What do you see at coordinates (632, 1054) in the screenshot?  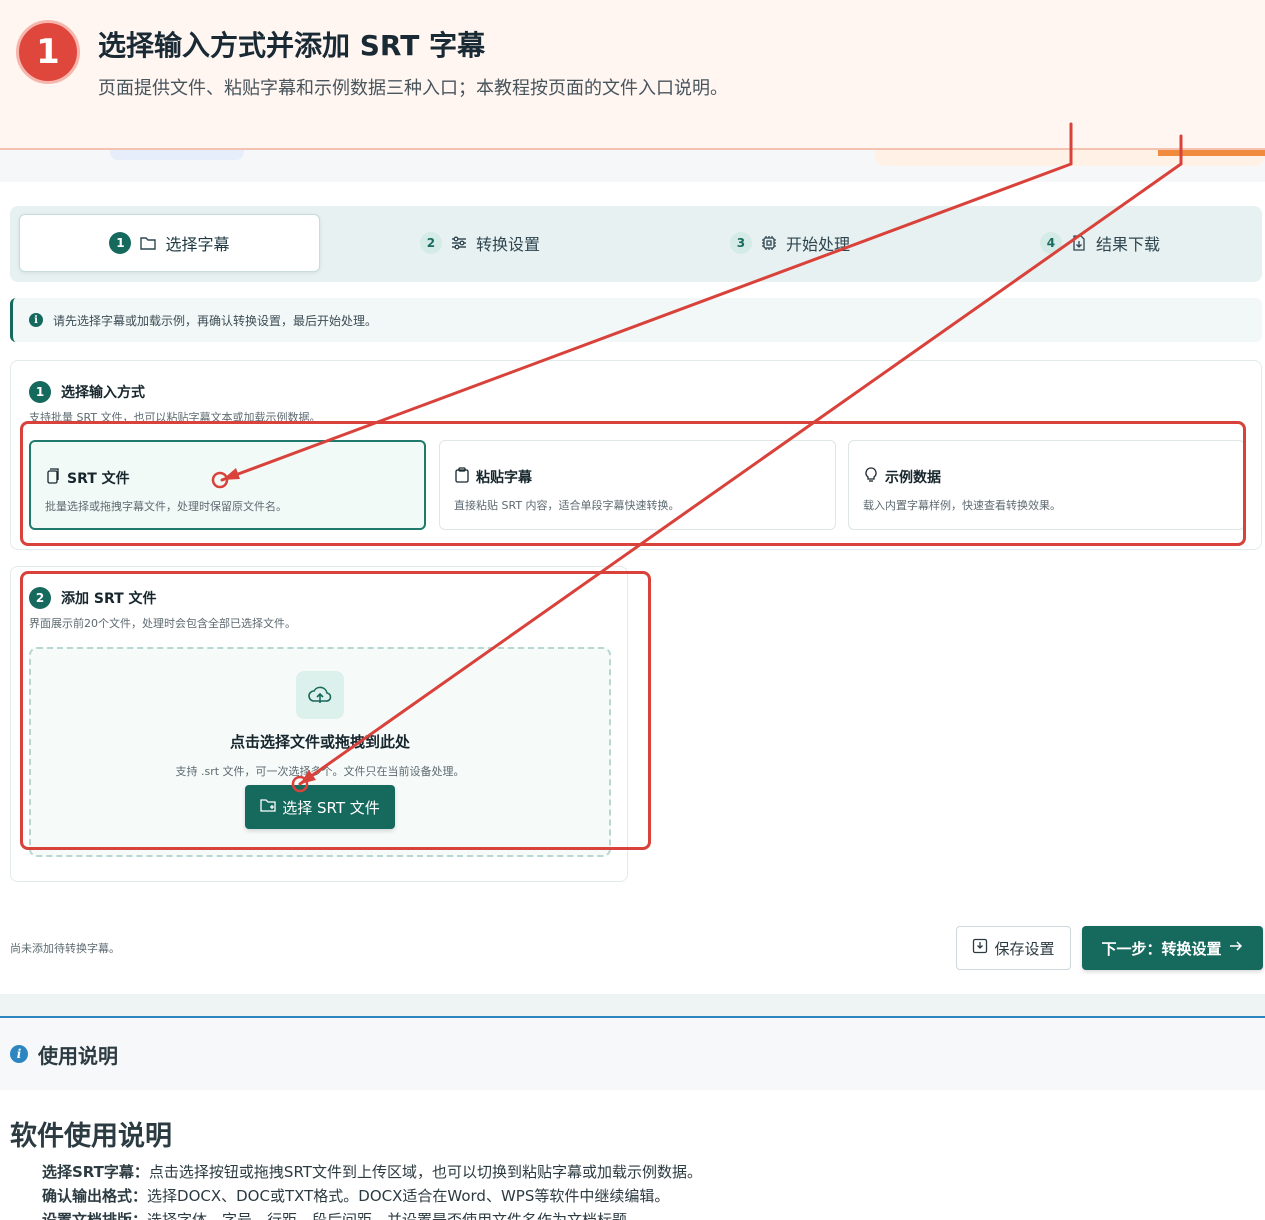 I see `usage-header: i 使用说明` at bounding box center [632, 1054].